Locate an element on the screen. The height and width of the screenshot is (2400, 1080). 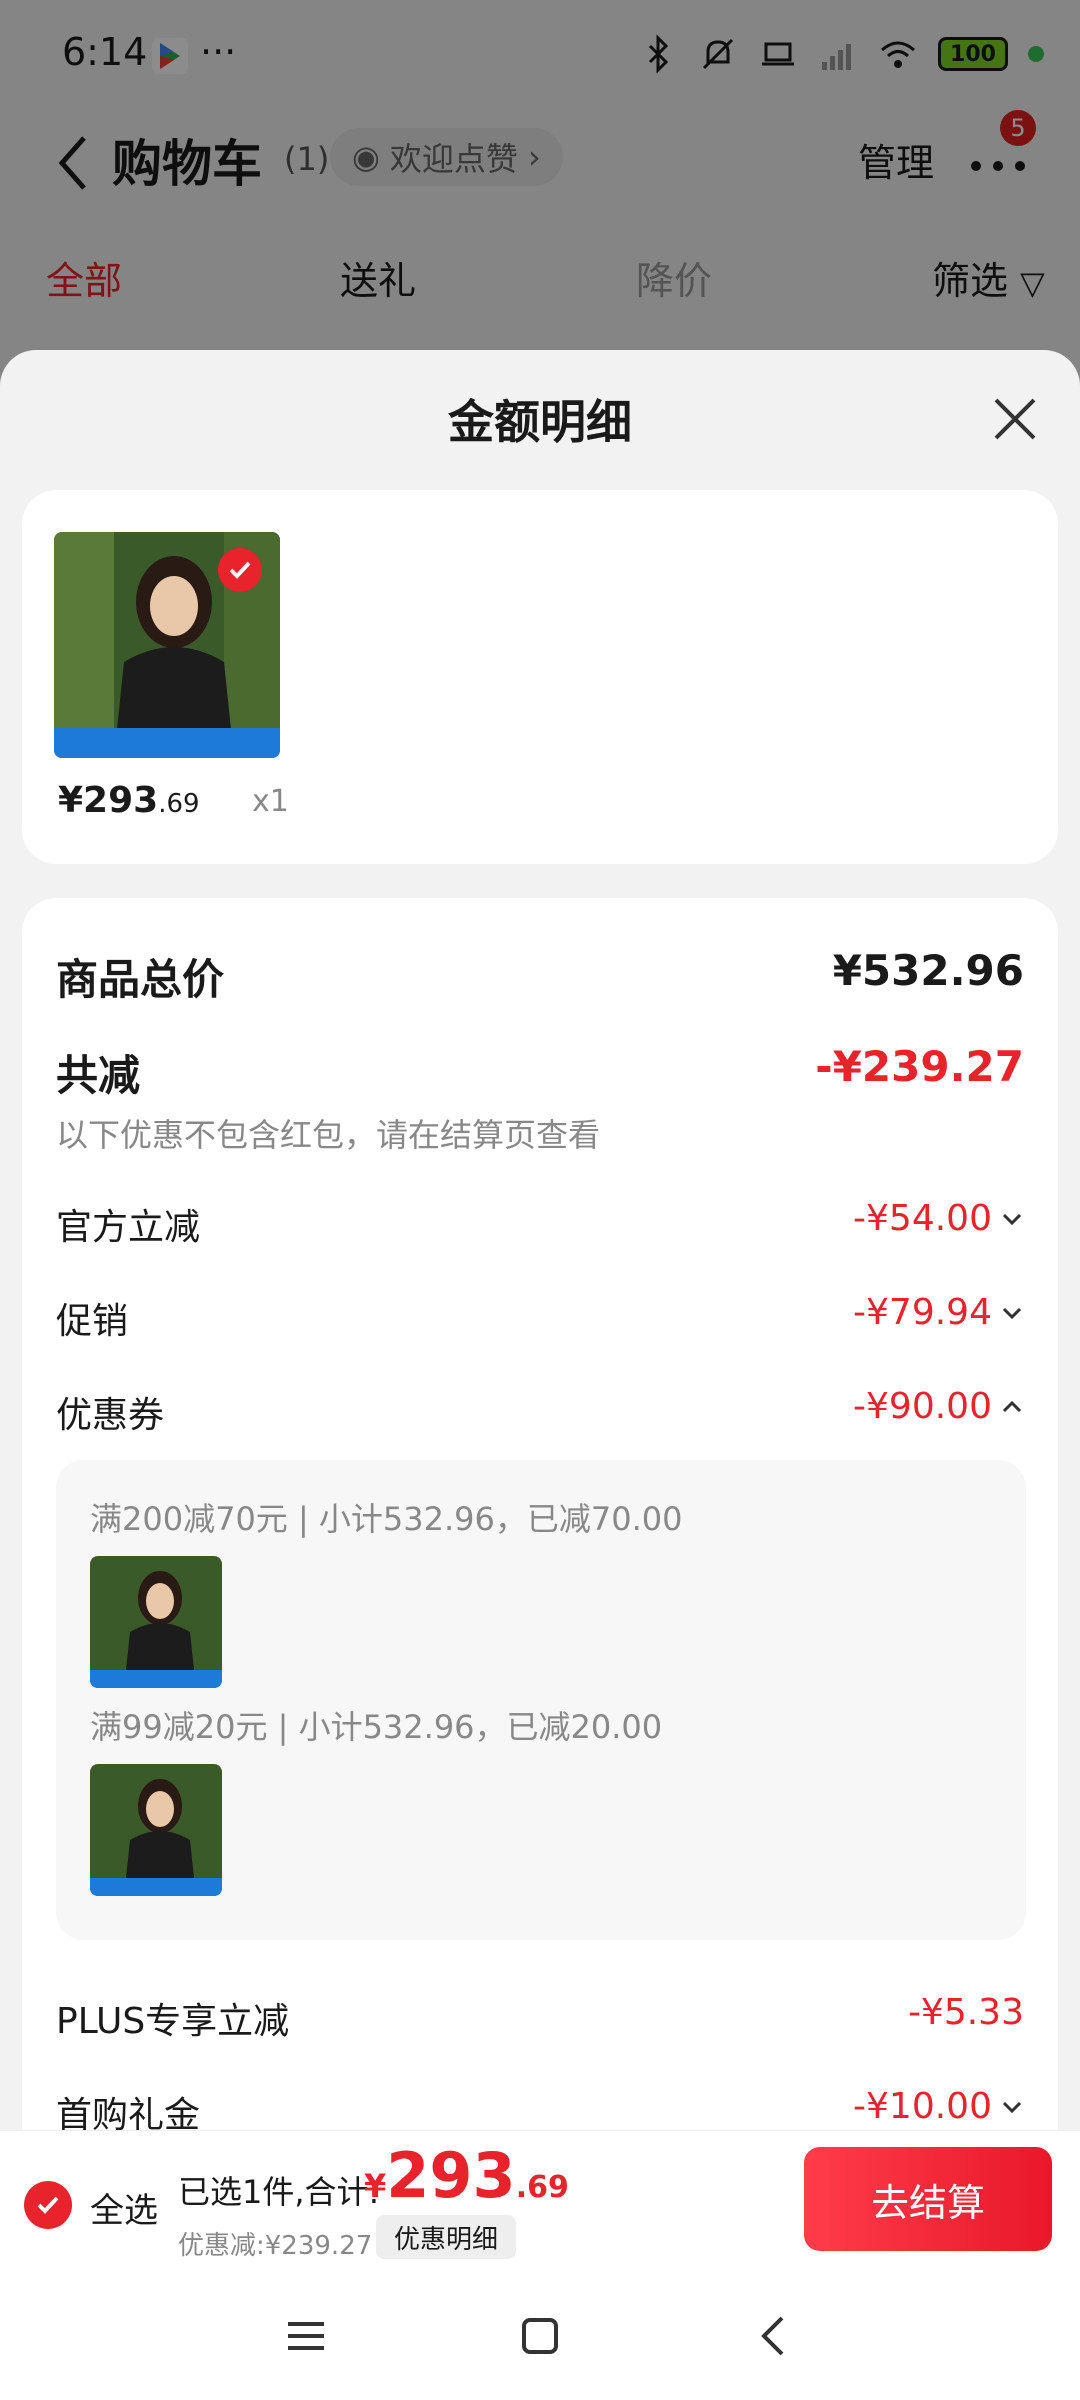
select-all-check-icon is located at coordinates (48, 2205).